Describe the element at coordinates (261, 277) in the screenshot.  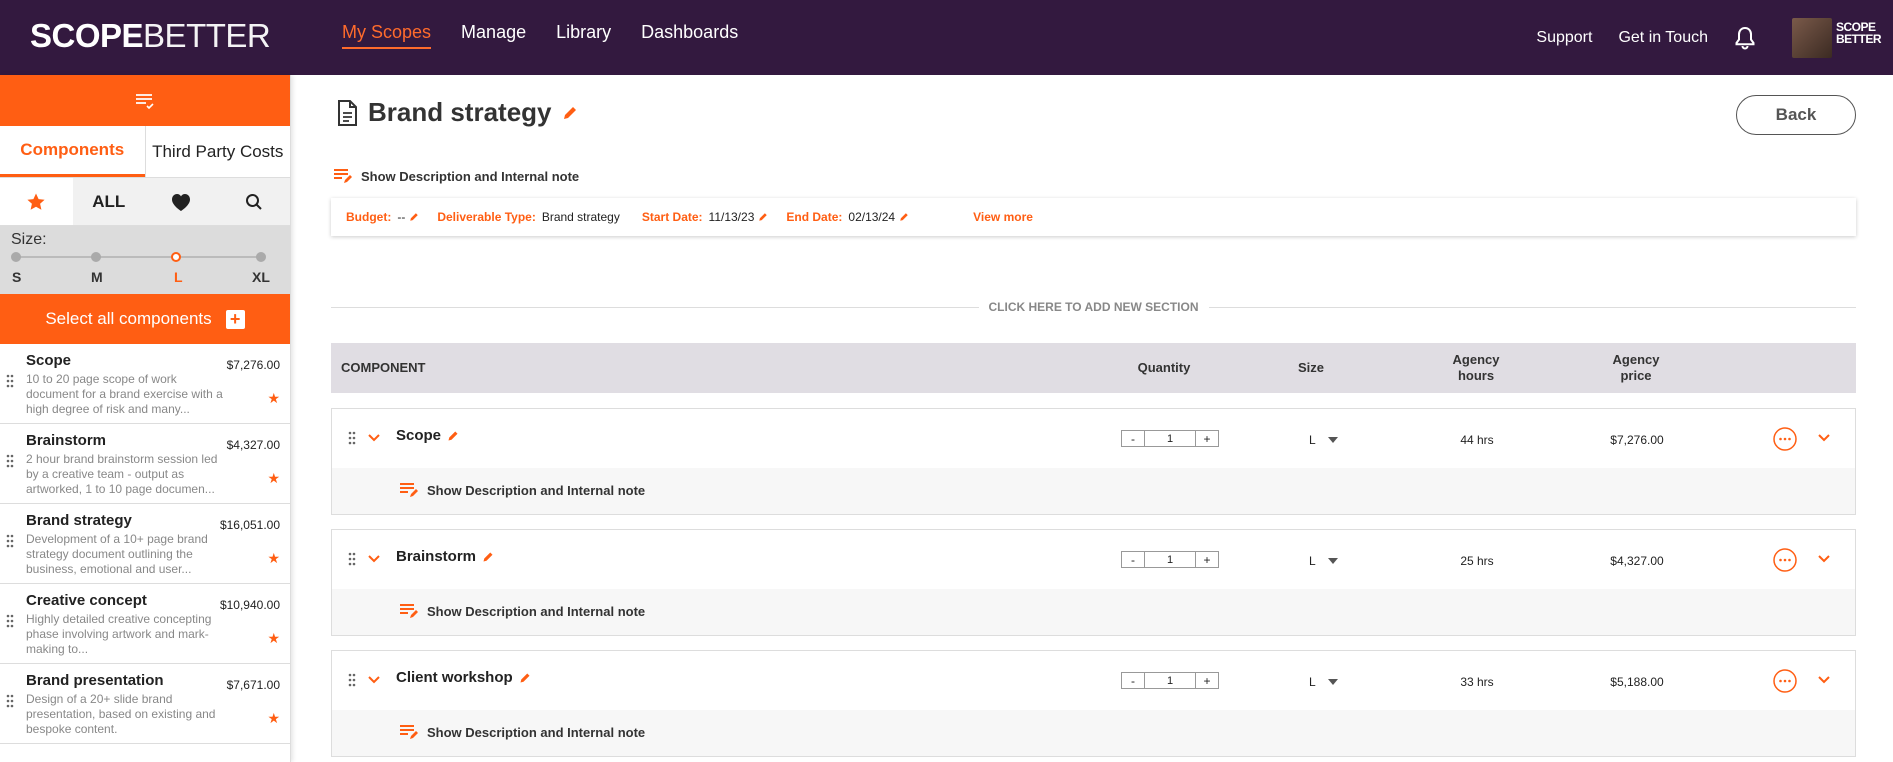
I see `size-text-xl: XL` at that location.